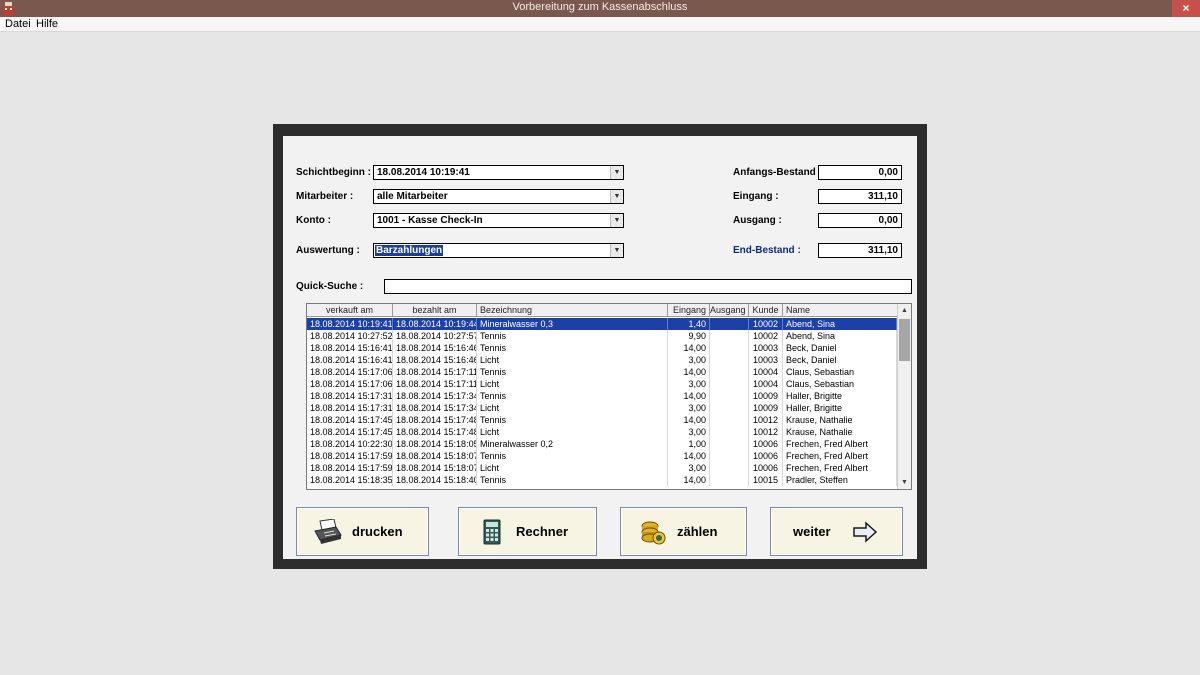 This screenshot has width=1200, height=675. Describe the element at coordinates (423, 172) in the screenshot. I see `schichtbeginn-value: 18.08.2014 10:19:41` at that location.